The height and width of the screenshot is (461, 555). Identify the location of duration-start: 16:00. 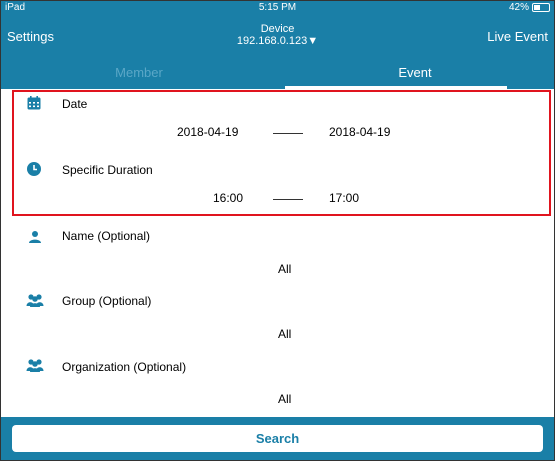
(228, 198).